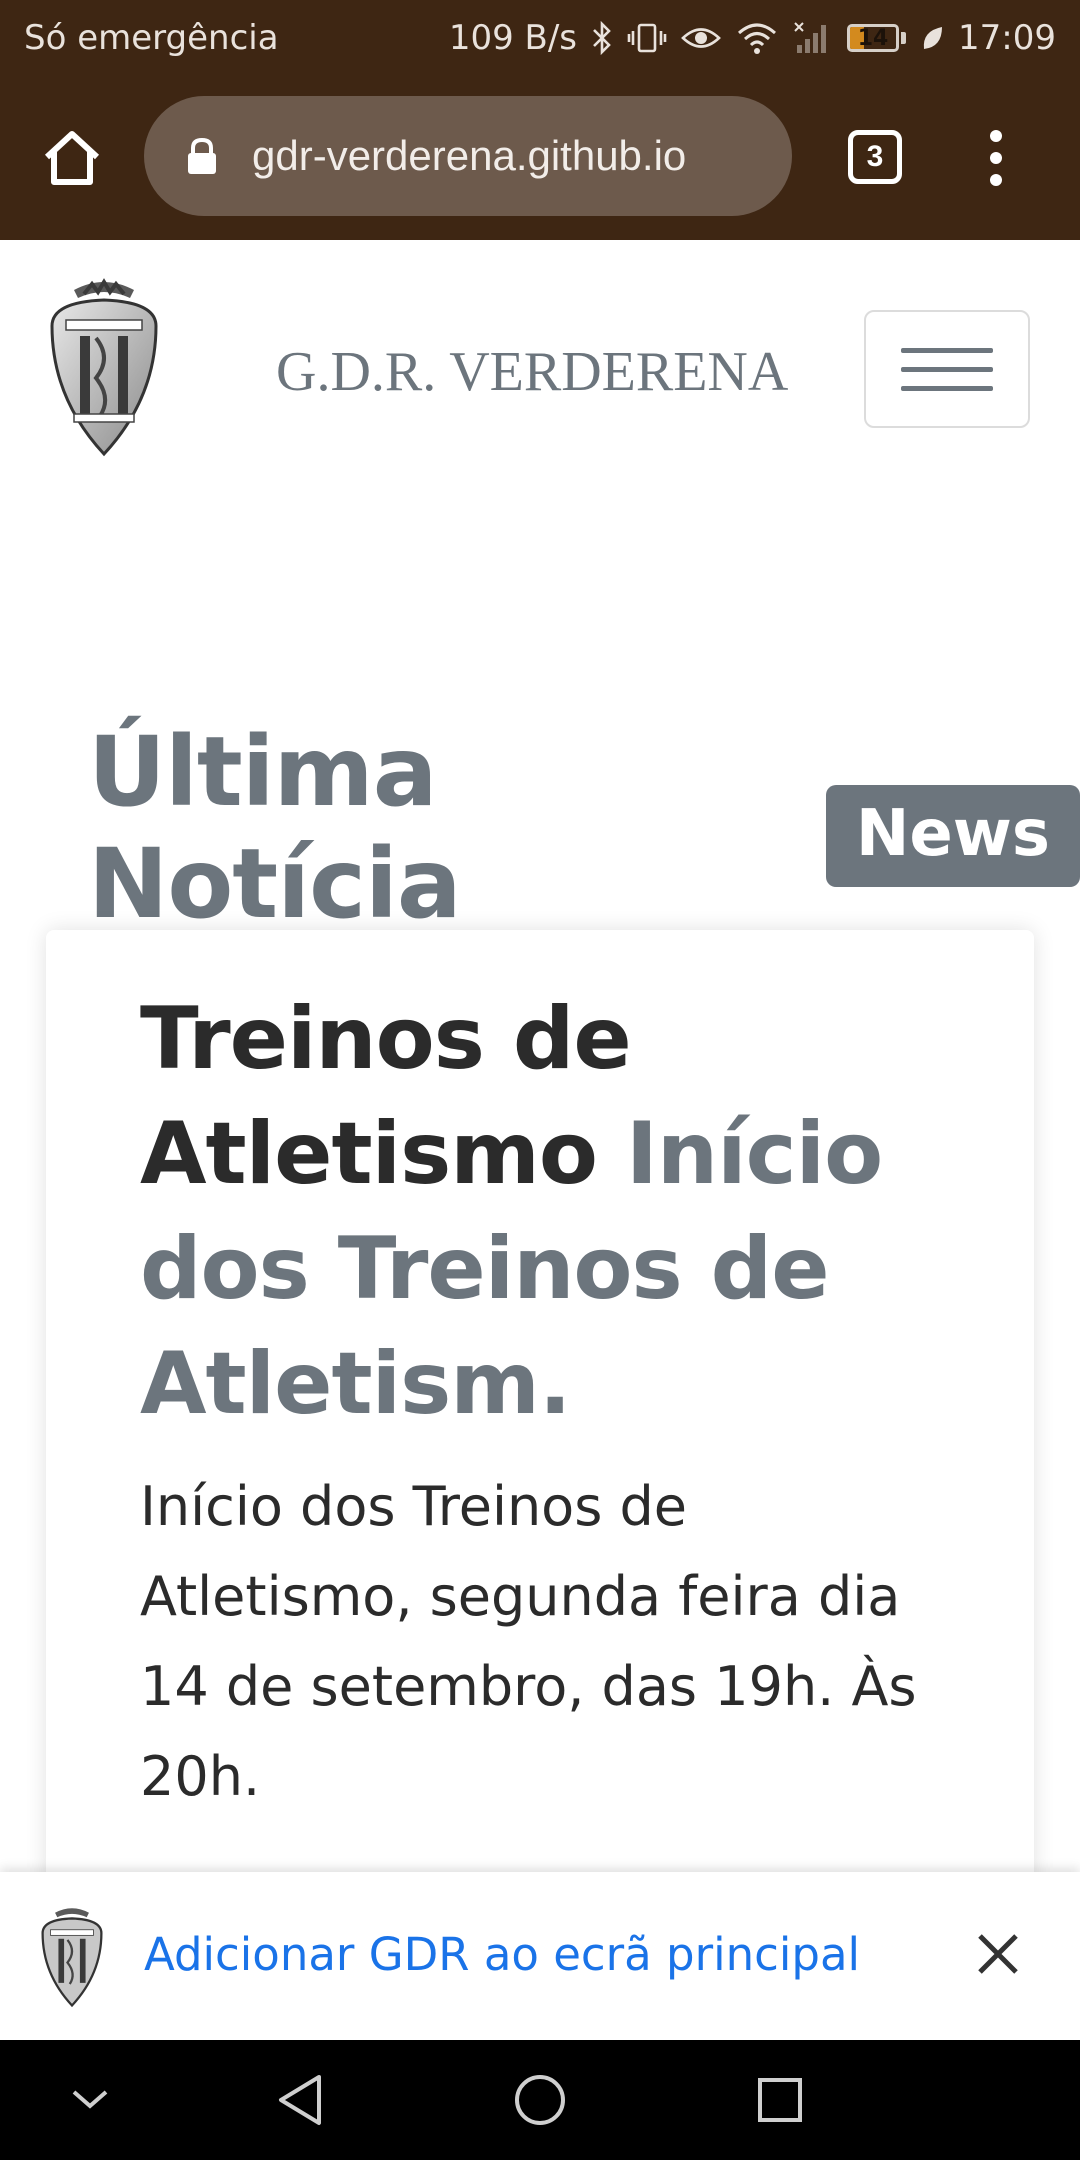 Image resolution: width=1080 pixels, height=2160 pixels. I want to click on more-vert-icon, so click(996, 158).